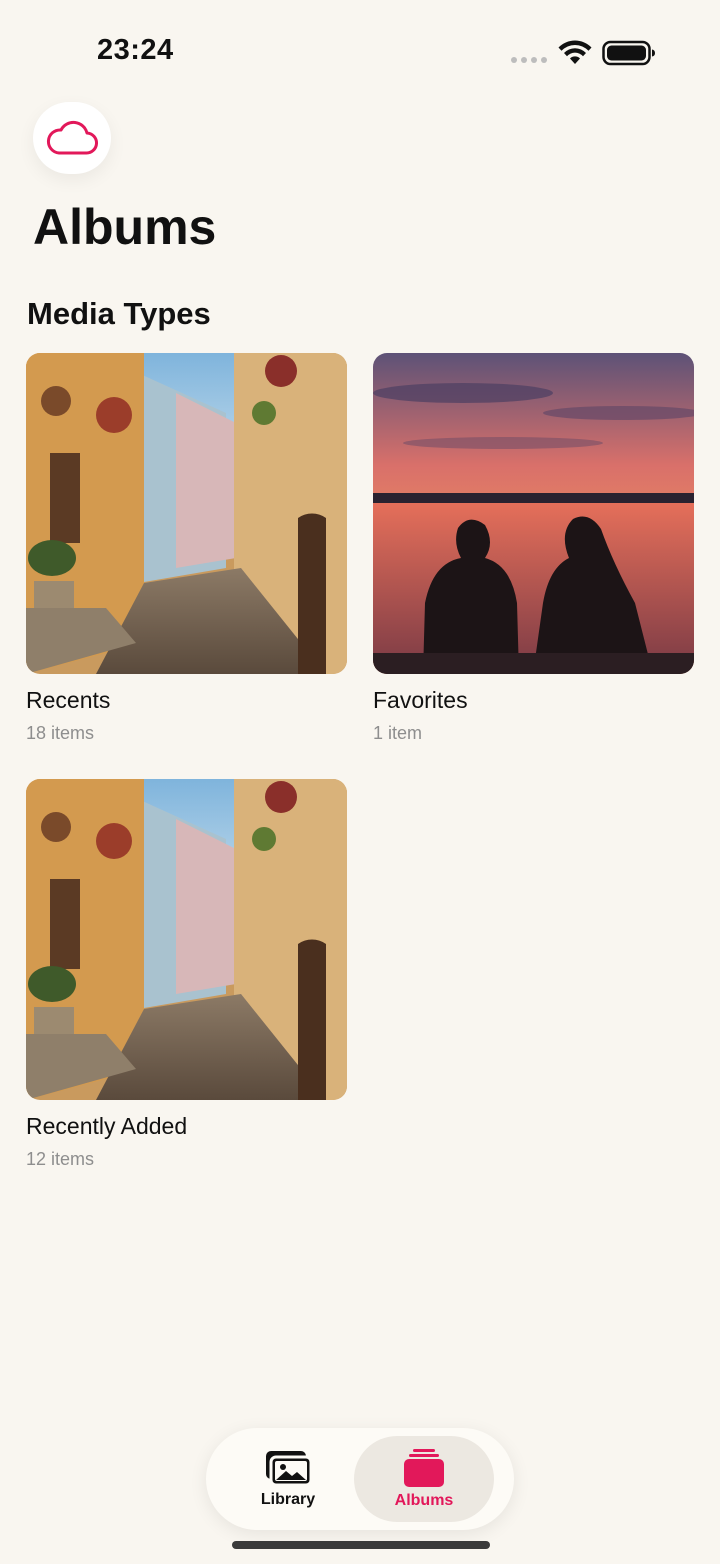 This screenshot has height=1564, width=720. What do you see at coordinates (420, 700) in the screenshot?
I see `album-name: Favorites` at bounding box center [420, 700].